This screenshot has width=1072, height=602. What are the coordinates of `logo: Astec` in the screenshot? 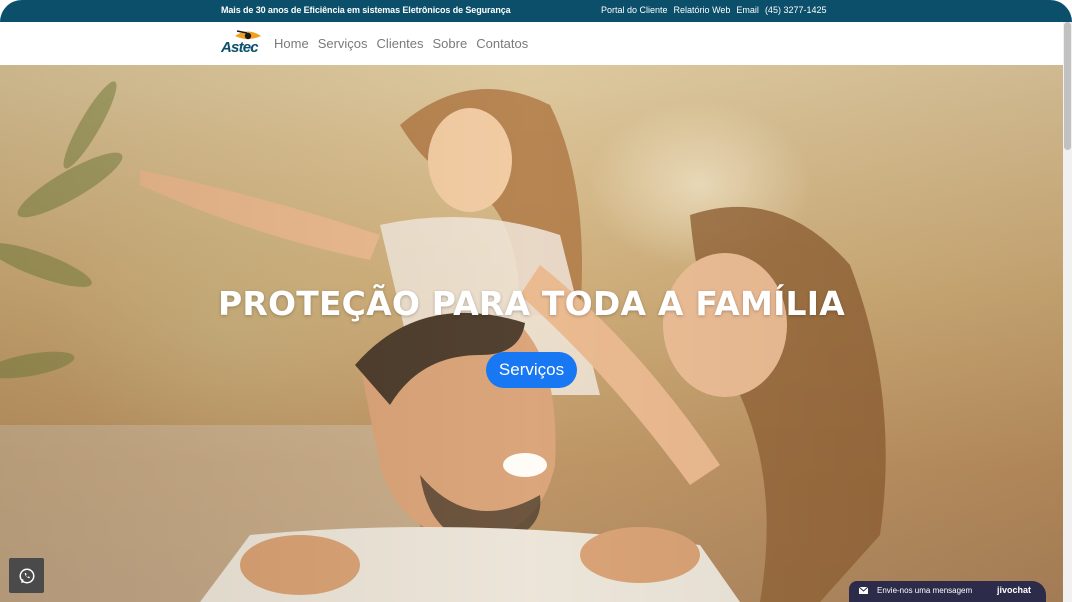 It's located at (242, 43).